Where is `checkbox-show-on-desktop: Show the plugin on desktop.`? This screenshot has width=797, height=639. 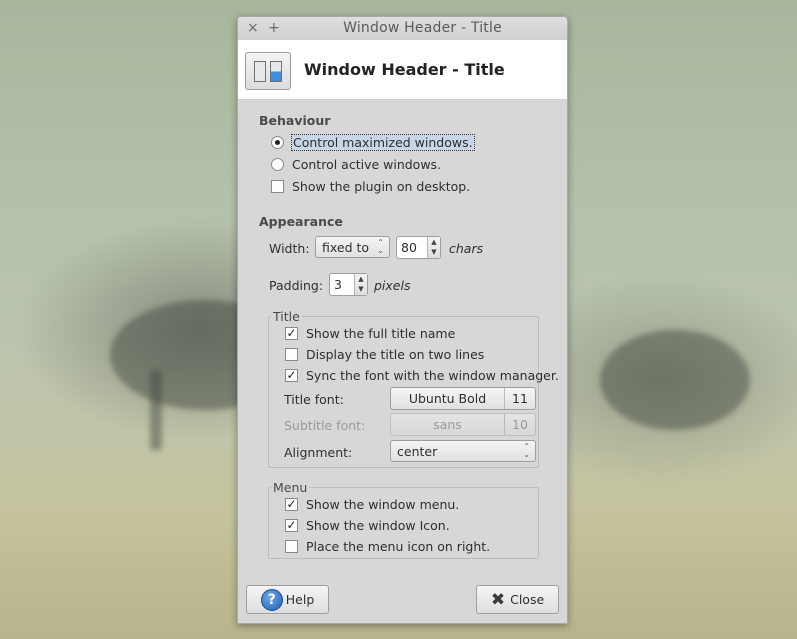 checkbox-show-on-desktop: Show the plugin on desktop. is located at coordinates (370, 186).